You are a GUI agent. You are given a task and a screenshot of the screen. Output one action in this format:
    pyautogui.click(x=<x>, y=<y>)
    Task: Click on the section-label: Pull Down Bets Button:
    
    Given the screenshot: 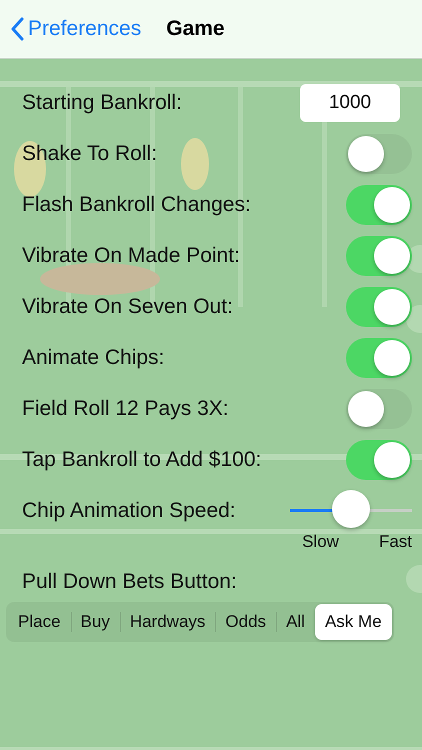 What is the action you would take?
    pyautogui.click(x=129, y=582)
    